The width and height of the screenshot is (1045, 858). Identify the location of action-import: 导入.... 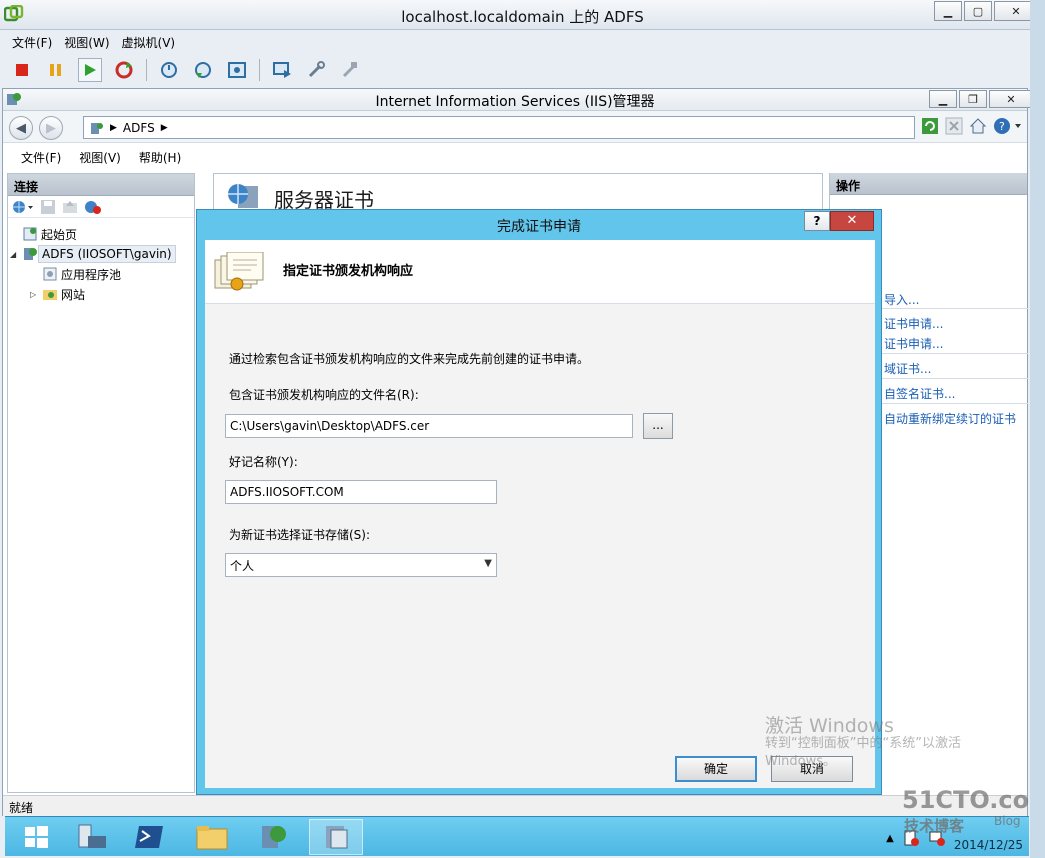
(901, 299).